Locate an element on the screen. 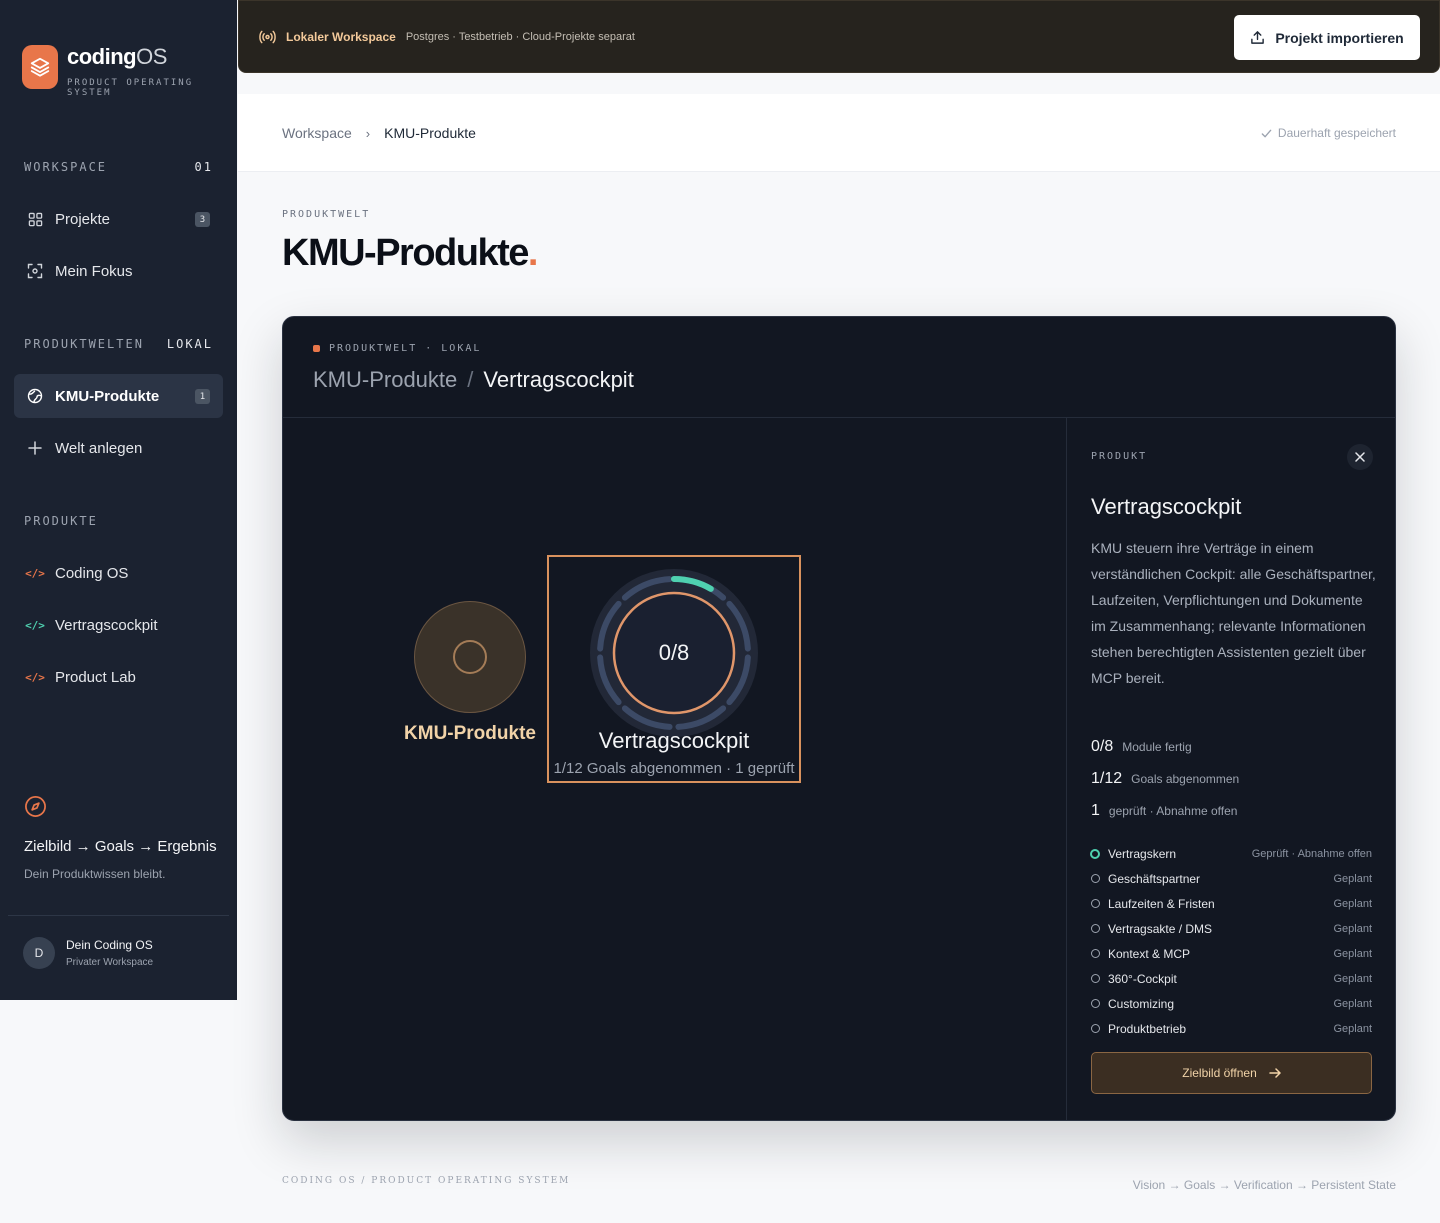 Image resolution: width=1440 pixels, height=1223 pixels. brand-name: codingOS is located at coordinates (117, 56).